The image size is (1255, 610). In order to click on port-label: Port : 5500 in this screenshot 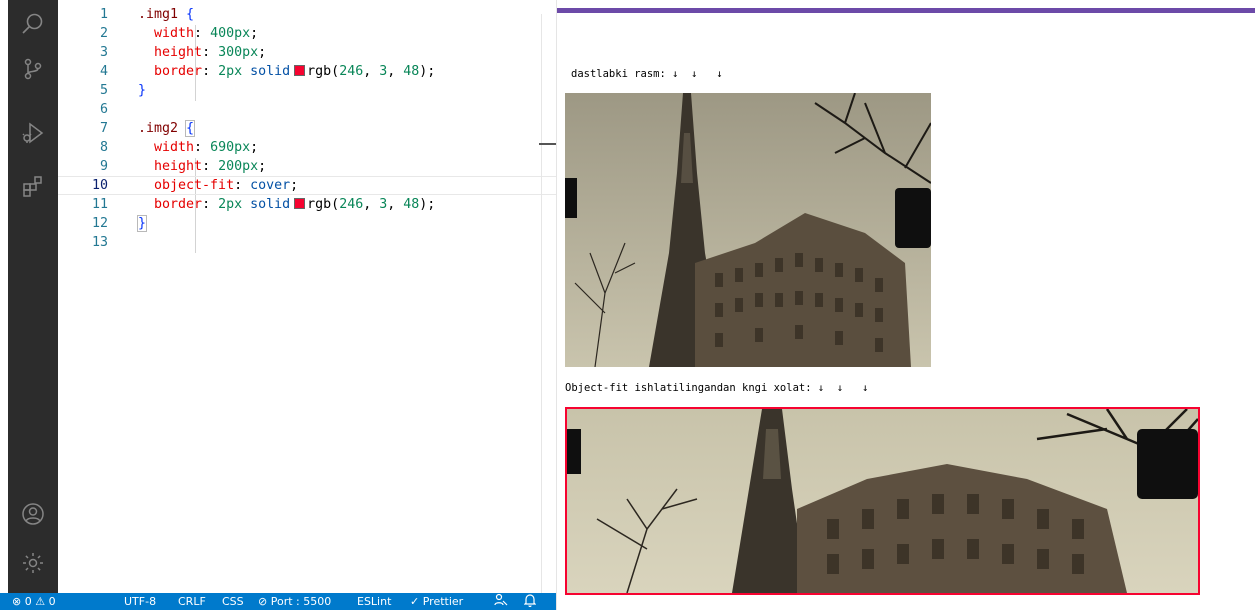, I will do `click(301, 601)`.